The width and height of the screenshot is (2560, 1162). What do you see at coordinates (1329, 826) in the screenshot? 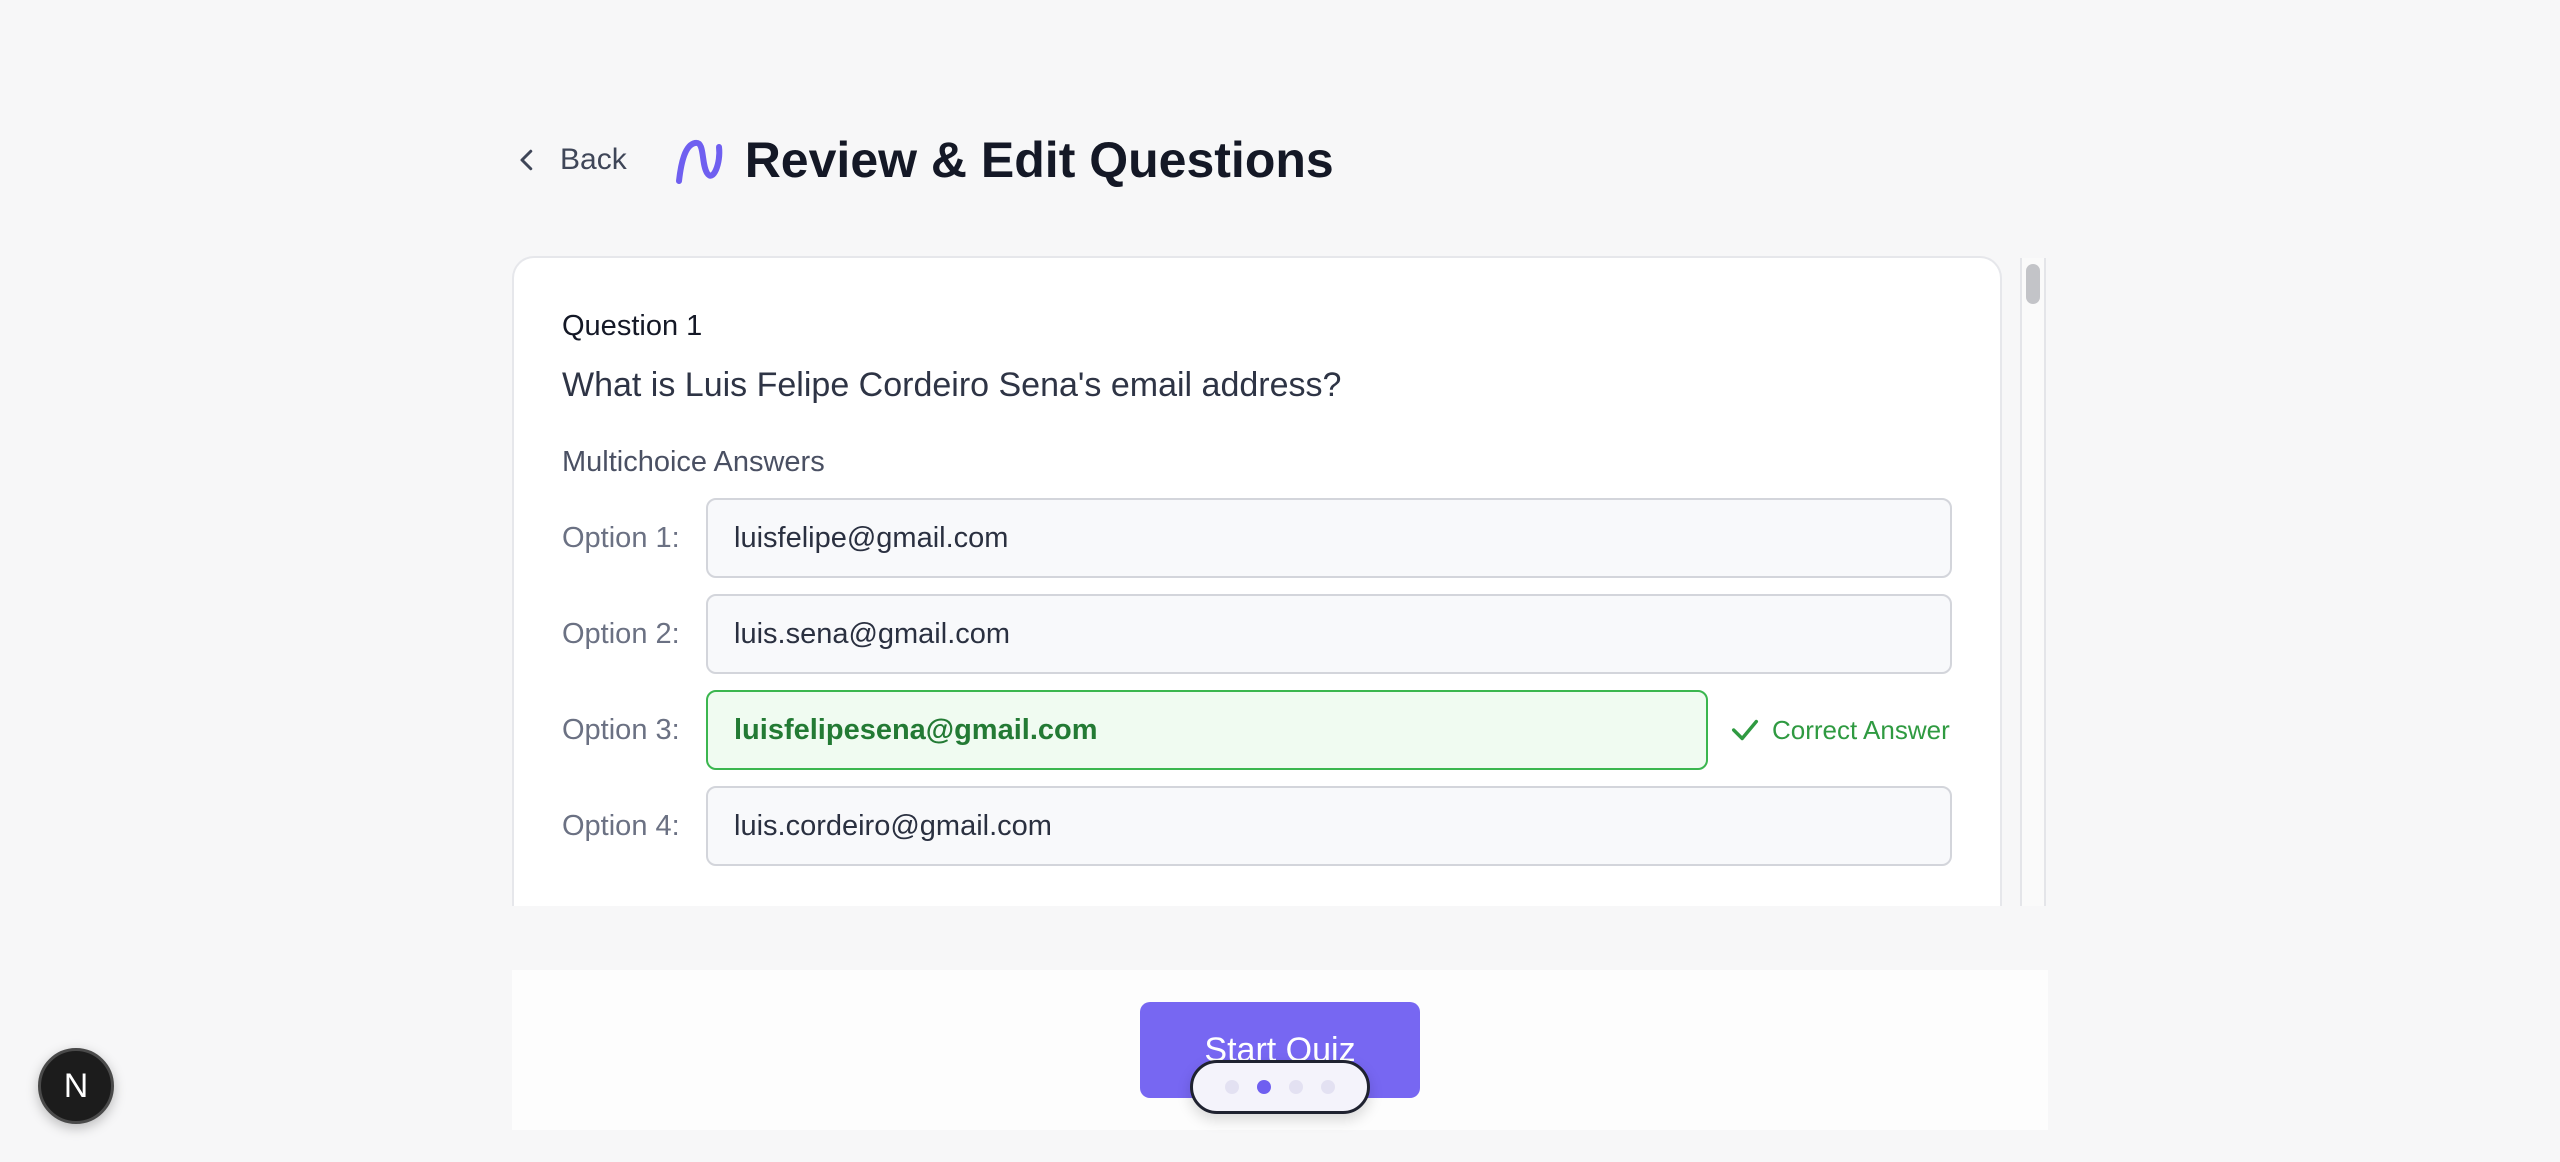
I see `option-input-4: luis.cordeiro@gmail.com` at bounding box center [1329, 826].